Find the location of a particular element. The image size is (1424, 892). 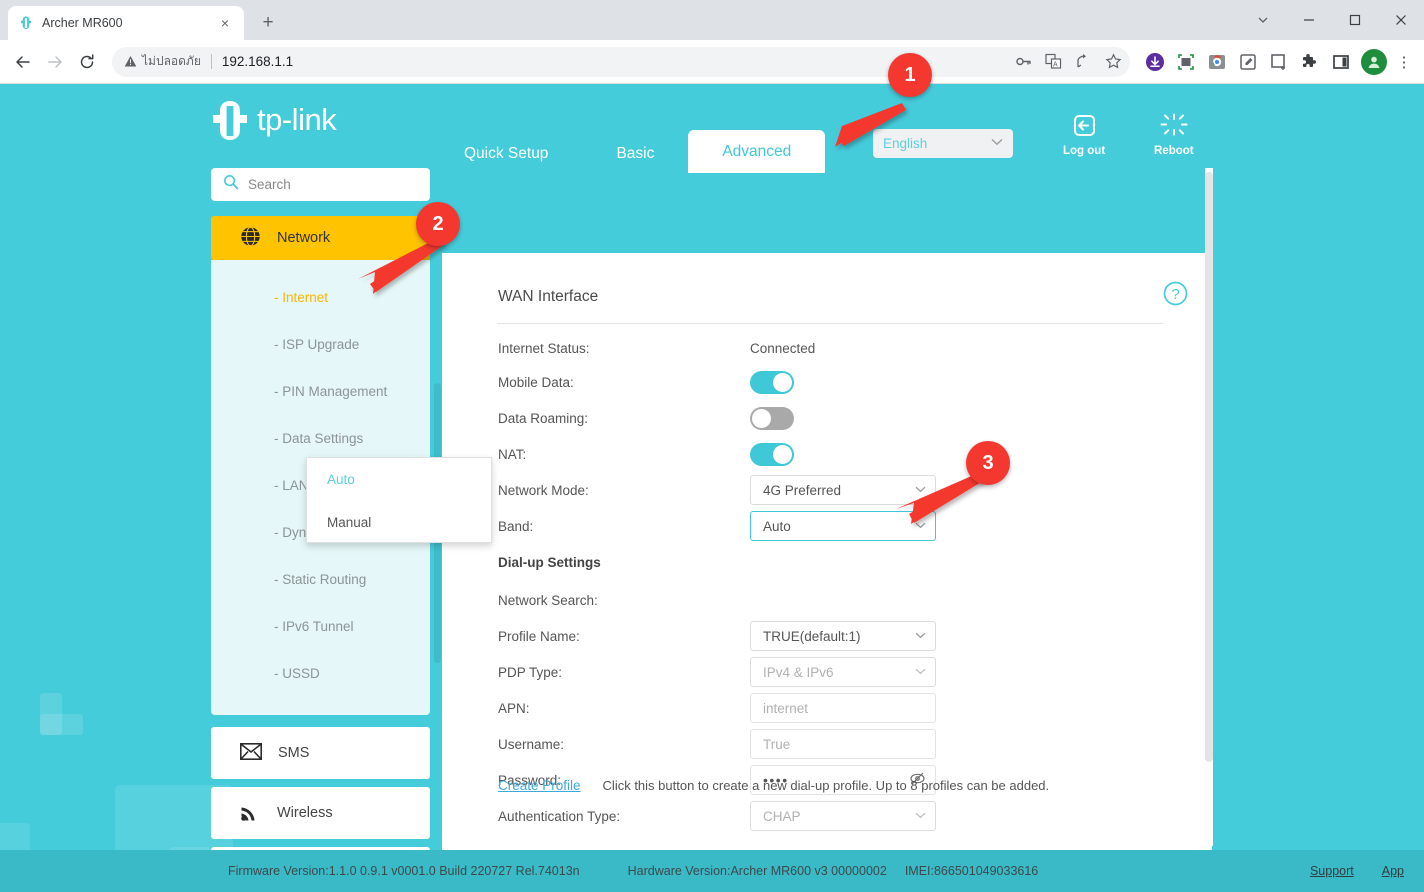

field-row-nat: NAT: is located at coordinates (646, 454).